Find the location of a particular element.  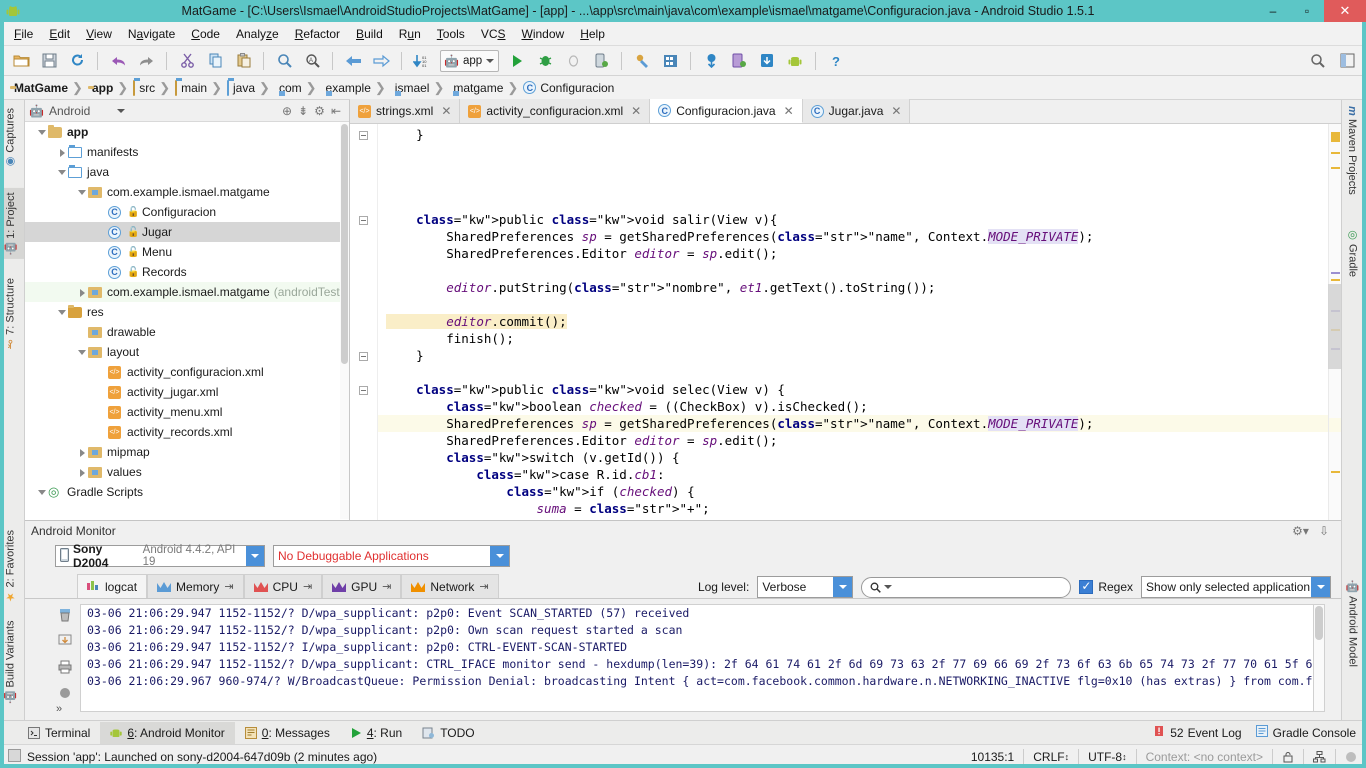

coverage-icon is located at coordinates (573, 61).